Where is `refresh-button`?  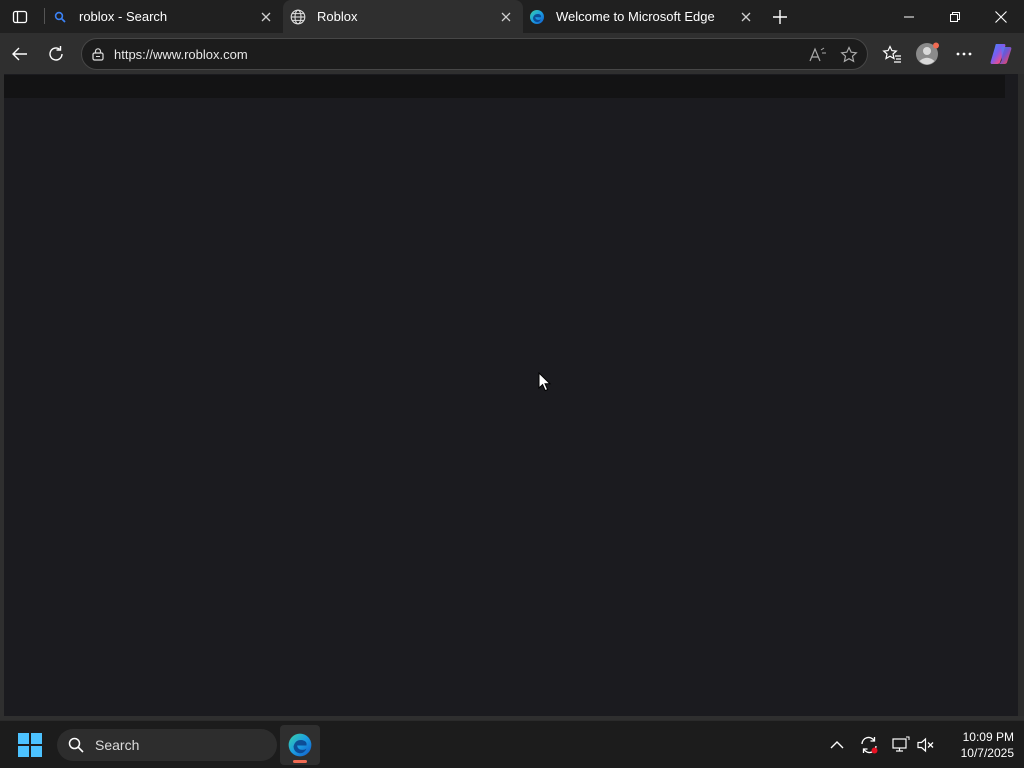 refresh-button is located at coordinates (56, 54).